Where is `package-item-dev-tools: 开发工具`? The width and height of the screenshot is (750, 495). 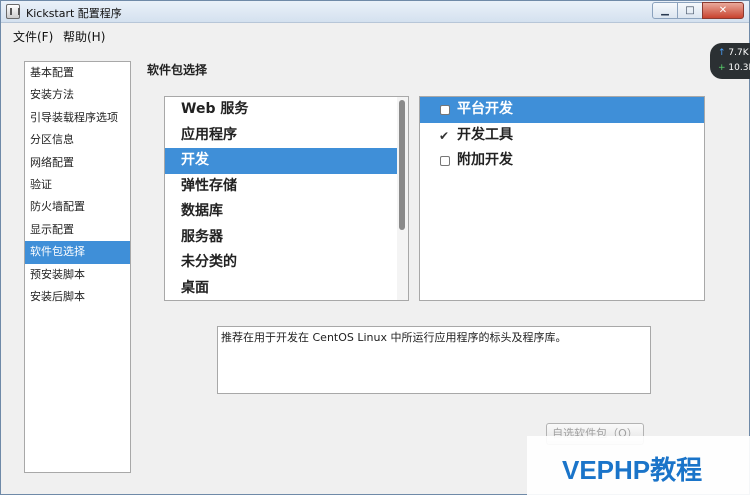
package-item-dev-tools: 开发工具 is located at coordinates (562, 136).